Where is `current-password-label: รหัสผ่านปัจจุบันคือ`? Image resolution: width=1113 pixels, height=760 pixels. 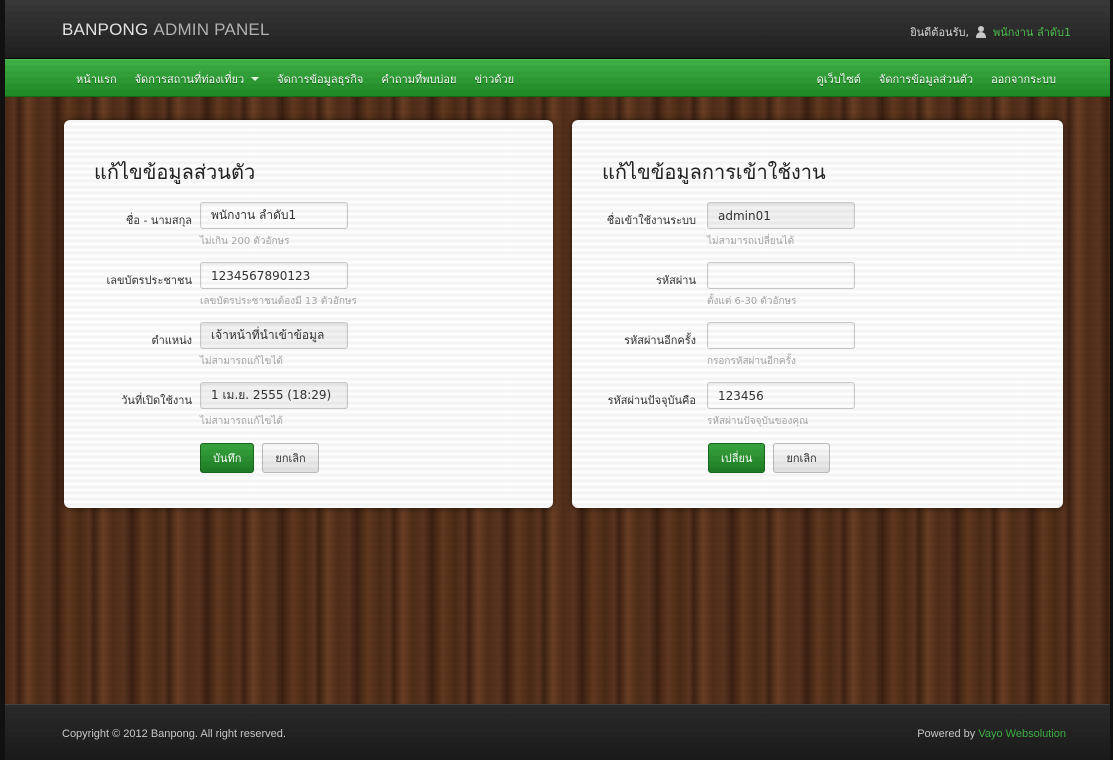
current-password-label: รหัสผ่านปัจจุบันคือ is located at coordinates (651, 400).